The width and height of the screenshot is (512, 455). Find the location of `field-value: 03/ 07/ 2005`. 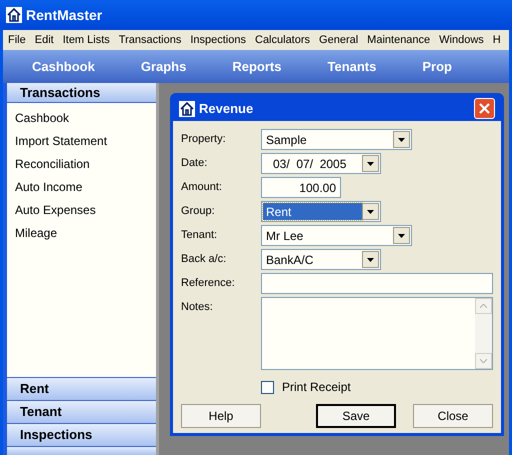

field-value: 03/ 07/ 2005 is located at coordinates (310, 164).